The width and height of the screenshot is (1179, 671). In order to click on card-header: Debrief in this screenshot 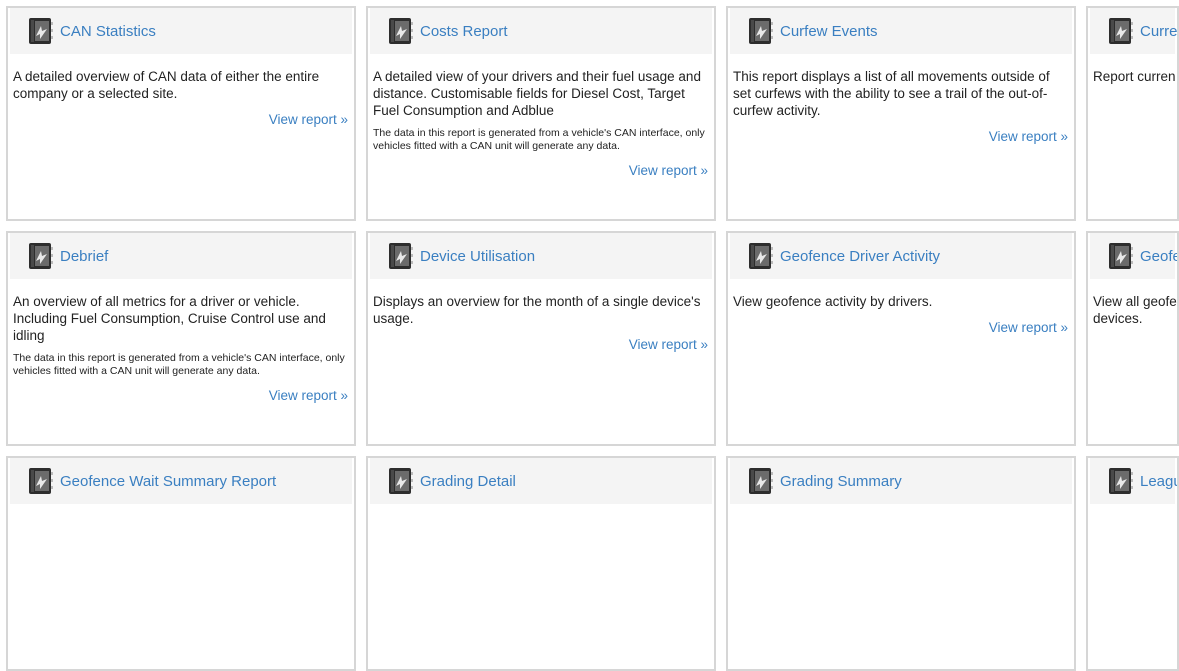, I will do `click(181, 256)`.